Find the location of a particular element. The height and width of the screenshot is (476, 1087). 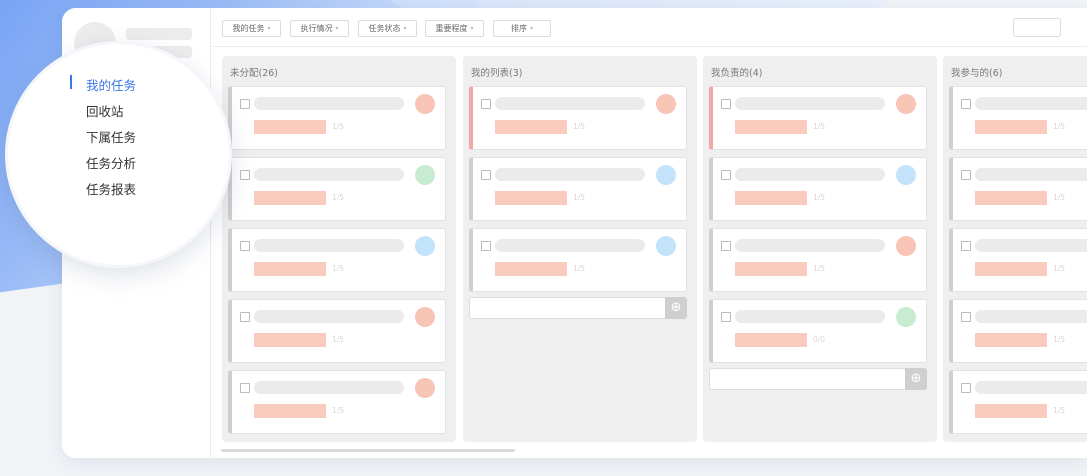

filter-status: 任务状态 ▾ is located at coordinates (387, 28).